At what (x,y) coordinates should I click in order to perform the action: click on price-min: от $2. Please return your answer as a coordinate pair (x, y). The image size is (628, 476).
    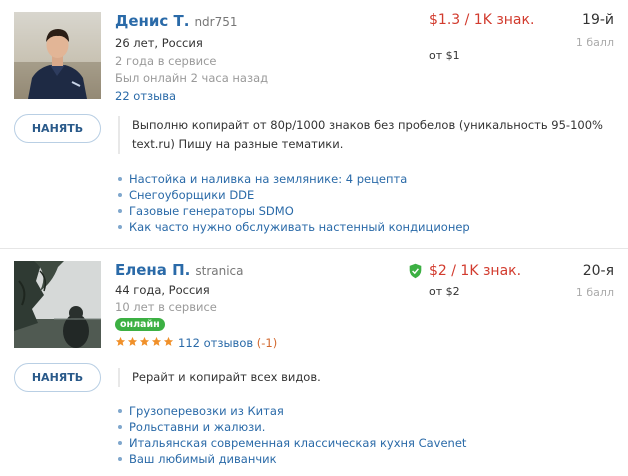
    Looking at the image, I should click on (444, 291).